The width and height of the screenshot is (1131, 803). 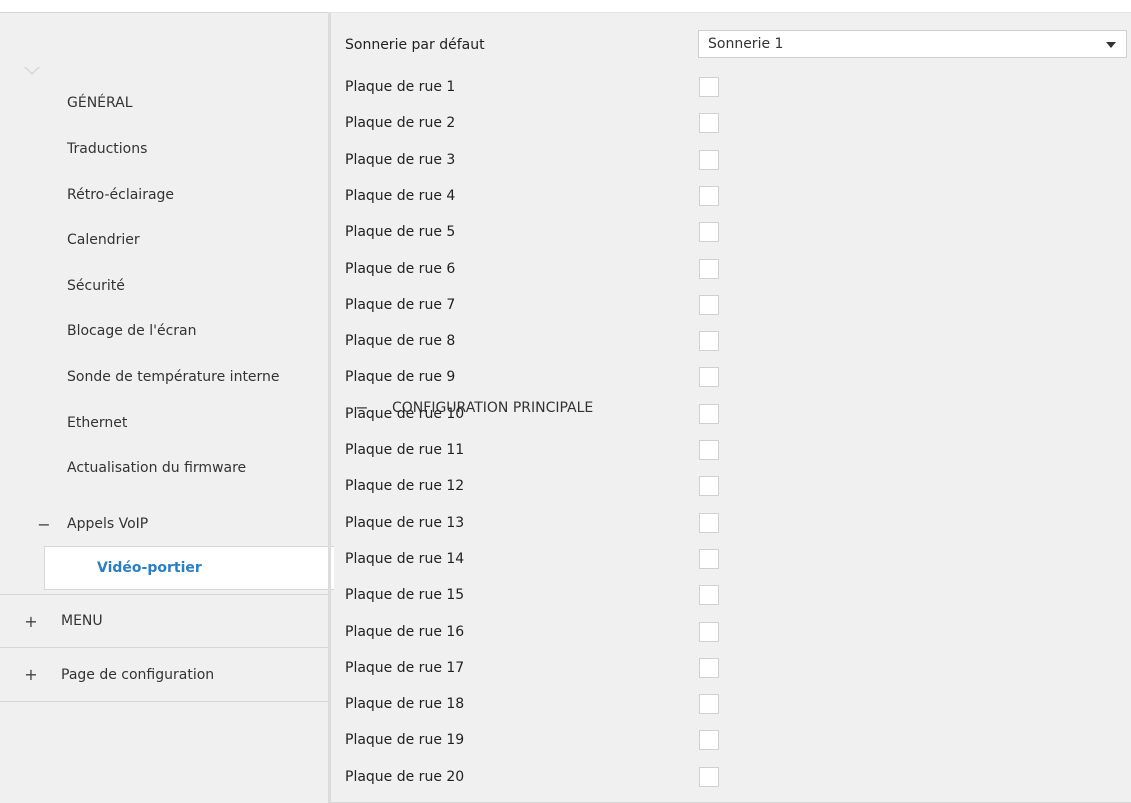 What do you see at coordinates (746, 44) in the screenshot?
I see `ringtone-select-value: Sonnerie 1` at bounding box center [746, 44].